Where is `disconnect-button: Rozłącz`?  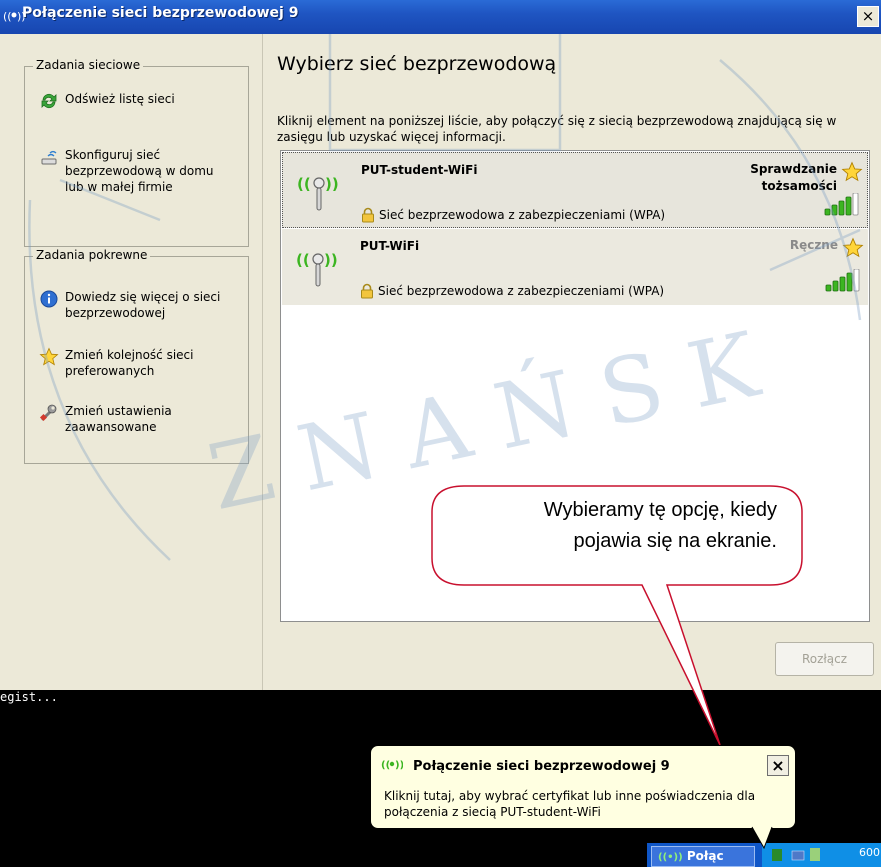 disconnect-button: Rozłącz is located at coordinates (824, 659).